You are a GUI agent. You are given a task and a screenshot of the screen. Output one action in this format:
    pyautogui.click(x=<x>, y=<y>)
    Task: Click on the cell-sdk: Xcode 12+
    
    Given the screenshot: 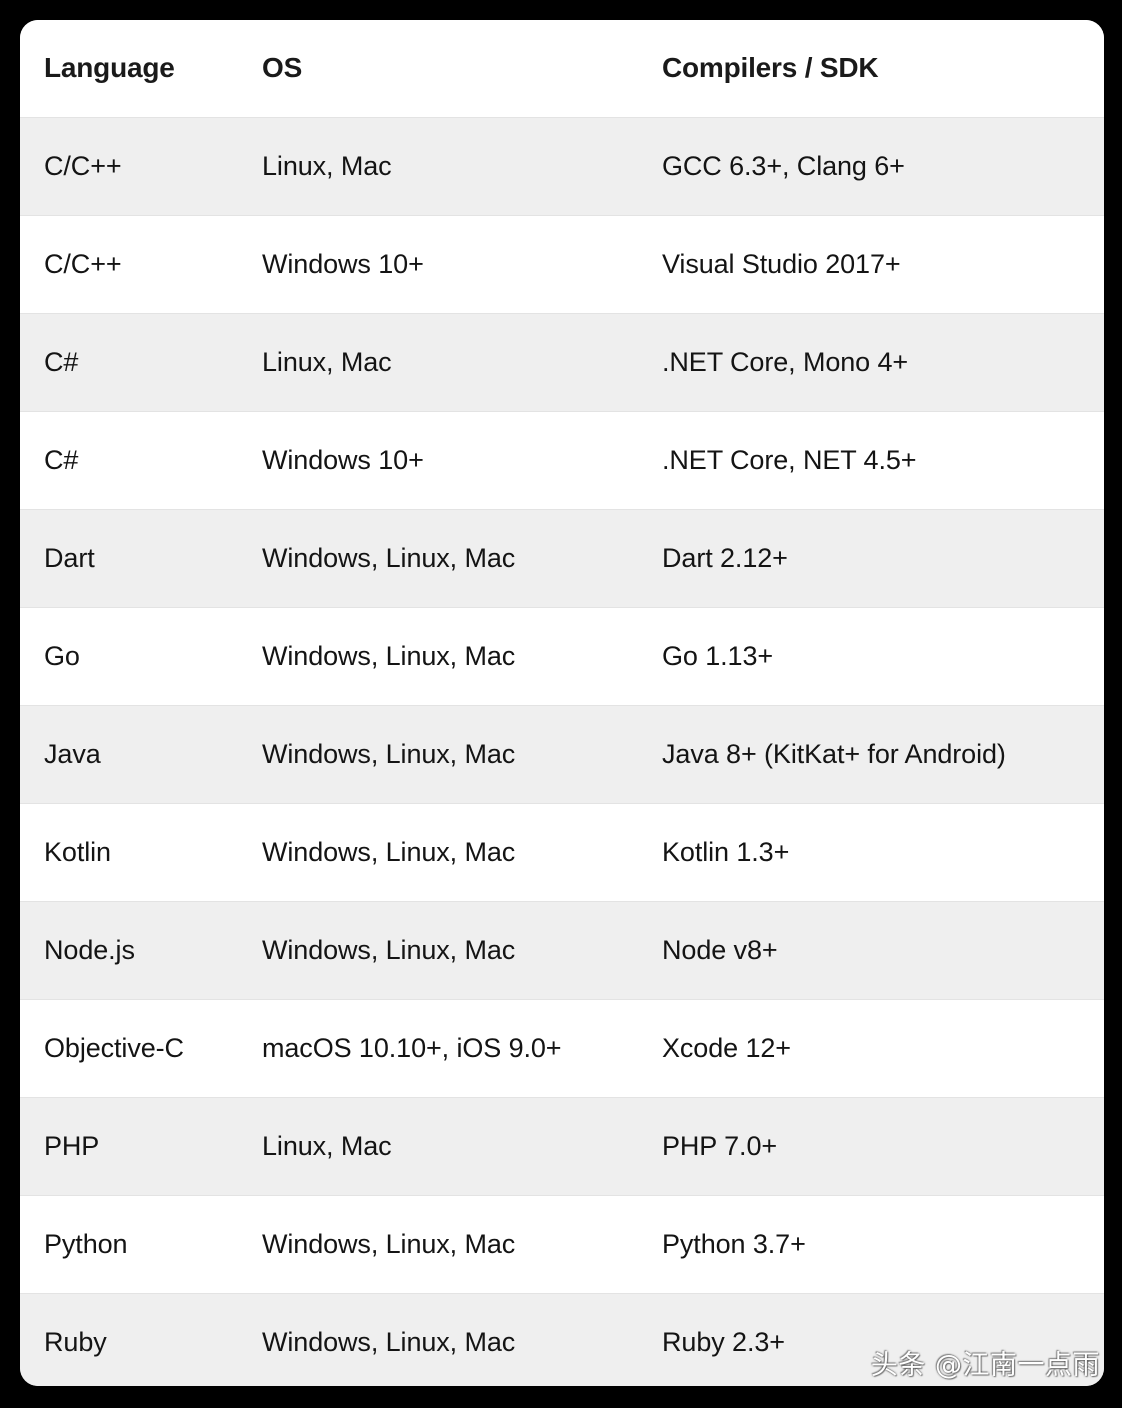 What is the action you would take?
    pyautogui.click(x=871, y=1047)
    